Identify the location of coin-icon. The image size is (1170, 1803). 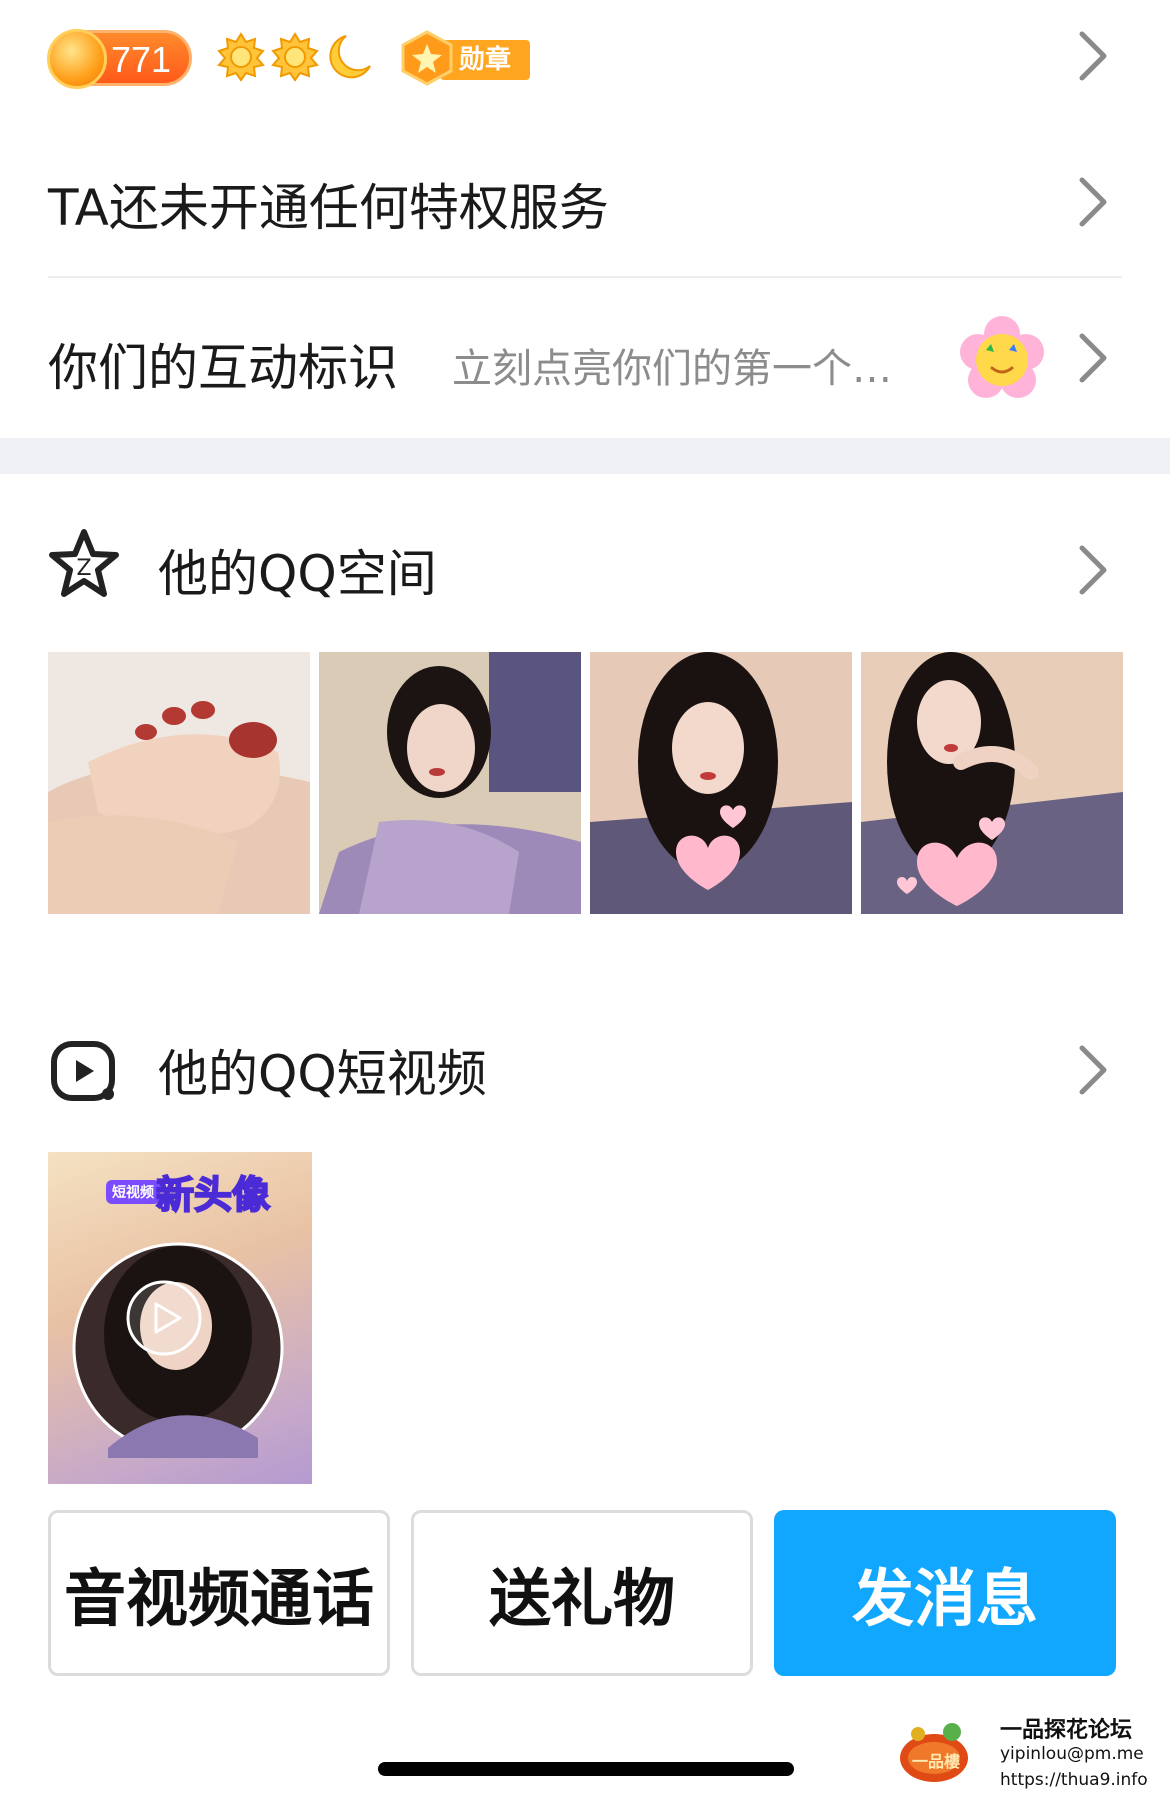
(77, 59).